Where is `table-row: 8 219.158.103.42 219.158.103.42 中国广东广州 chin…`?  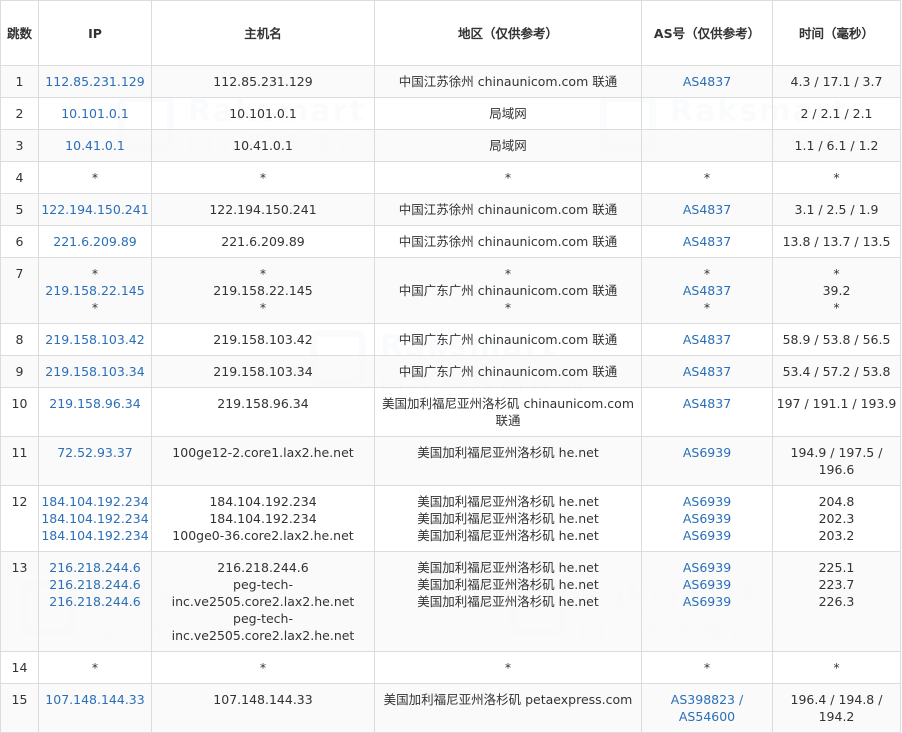 table-row: 8 219.158.103.42 219.158.103.42 中国广东广州 chin… is located at coordinates (450, 339).